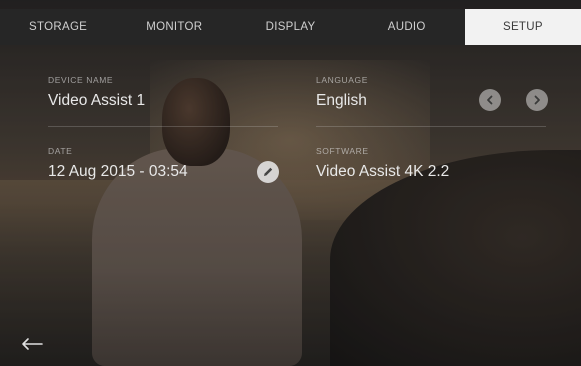 This screenshot has height=366, width=581. What do you see at coordinates (342, 151) in the screenshot?
I see `software-label: SOFTWARE` at bounding box center [342, 151].